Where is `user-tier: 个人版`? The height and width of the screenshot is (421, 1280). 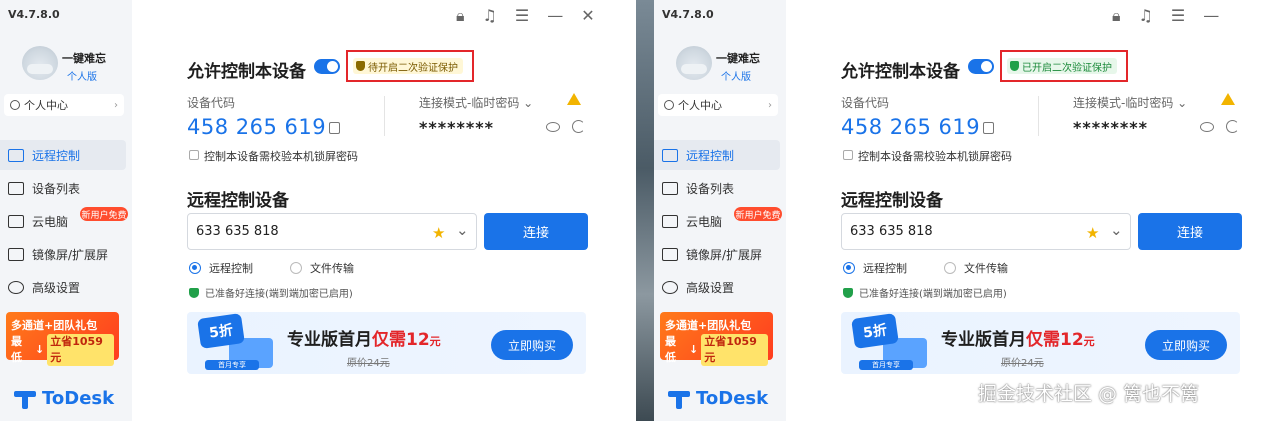 user-tier: 个人版 is located at coordinates (736, 77).